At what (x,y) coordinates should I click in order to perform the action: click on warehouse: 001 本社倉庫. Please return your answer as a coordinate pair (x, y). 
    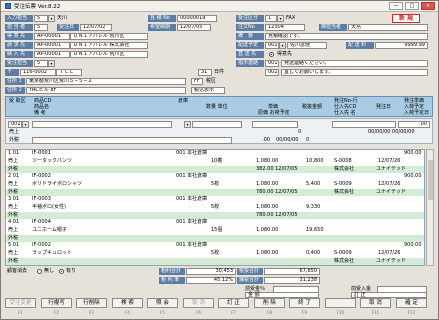
    Looking at the image, I should click on (192, 245).